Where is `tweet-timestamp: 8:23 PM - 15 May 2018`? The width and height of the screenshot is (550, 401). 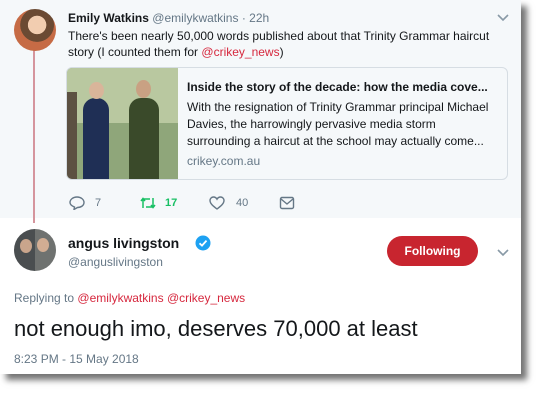
tweet-timestamp: 8:23 PM - 15 May 2018 is located at coordinates (76, 359).